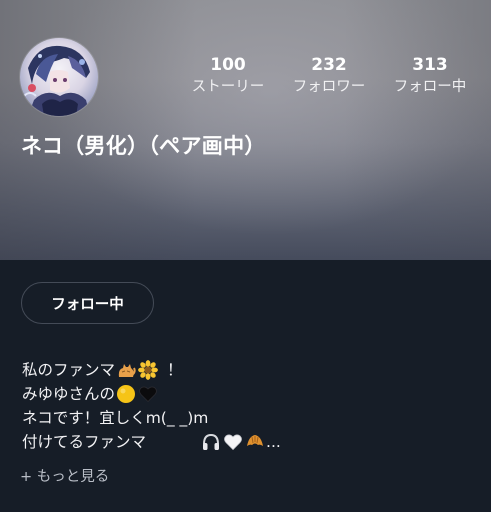  I want to click on headphone-emoji-icon, so click(211, 442).